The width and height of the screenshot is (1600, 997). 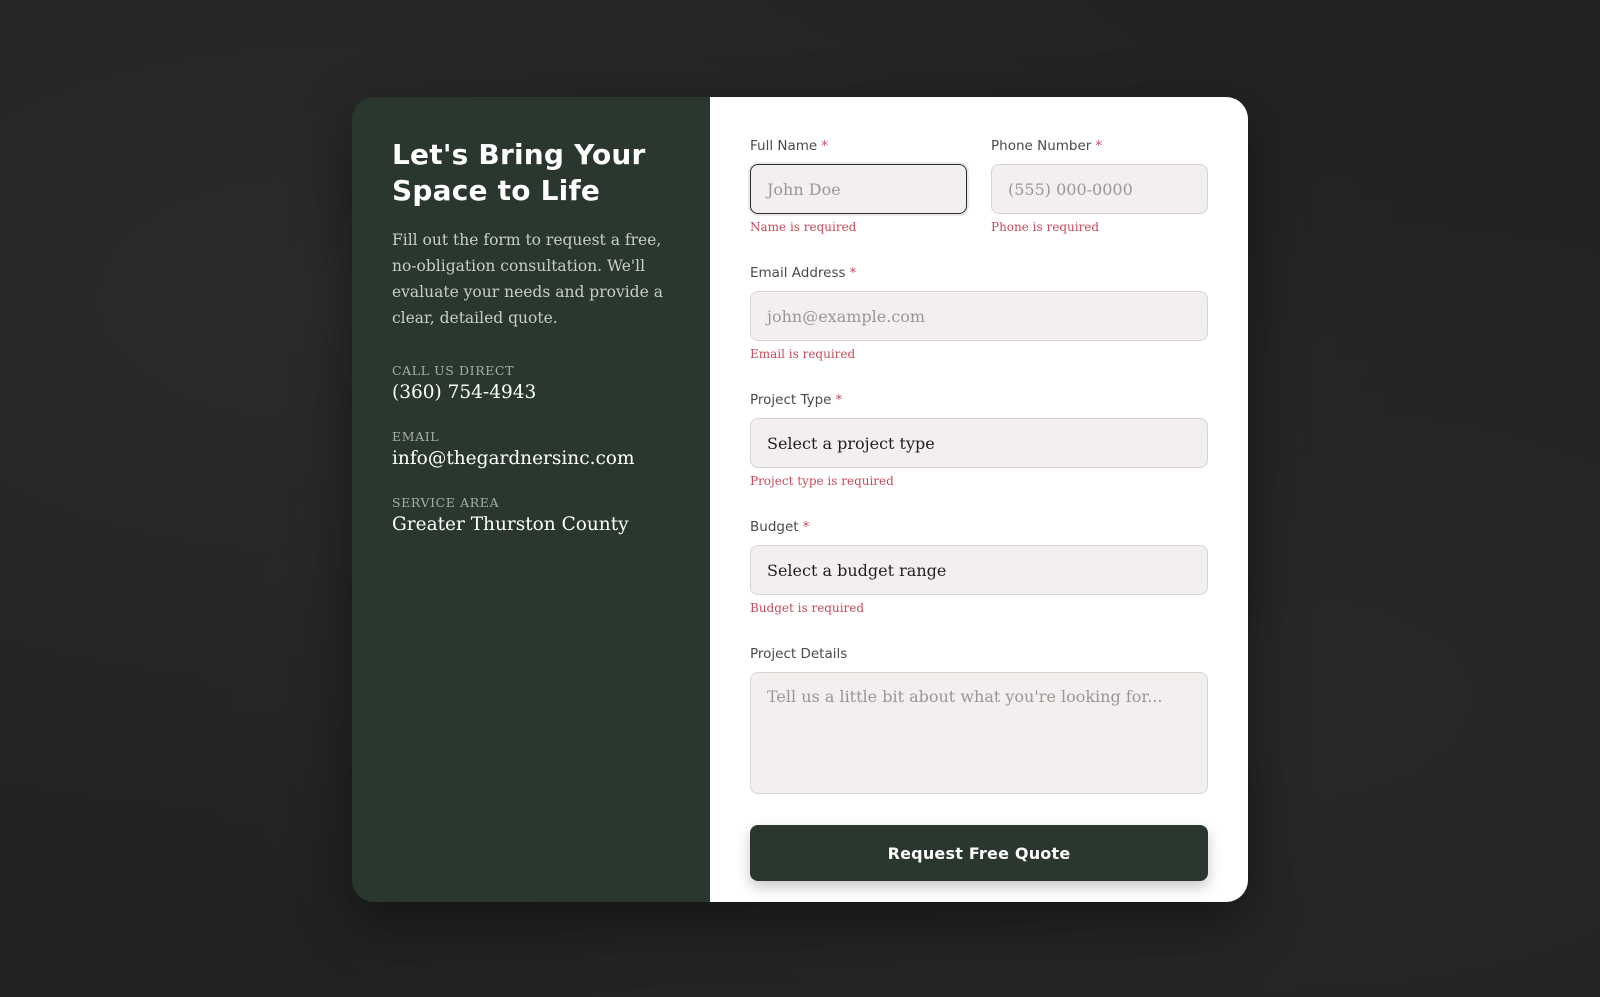 I want to click on phone-input: (555) 000-0000, so click(x=1099, y=189).